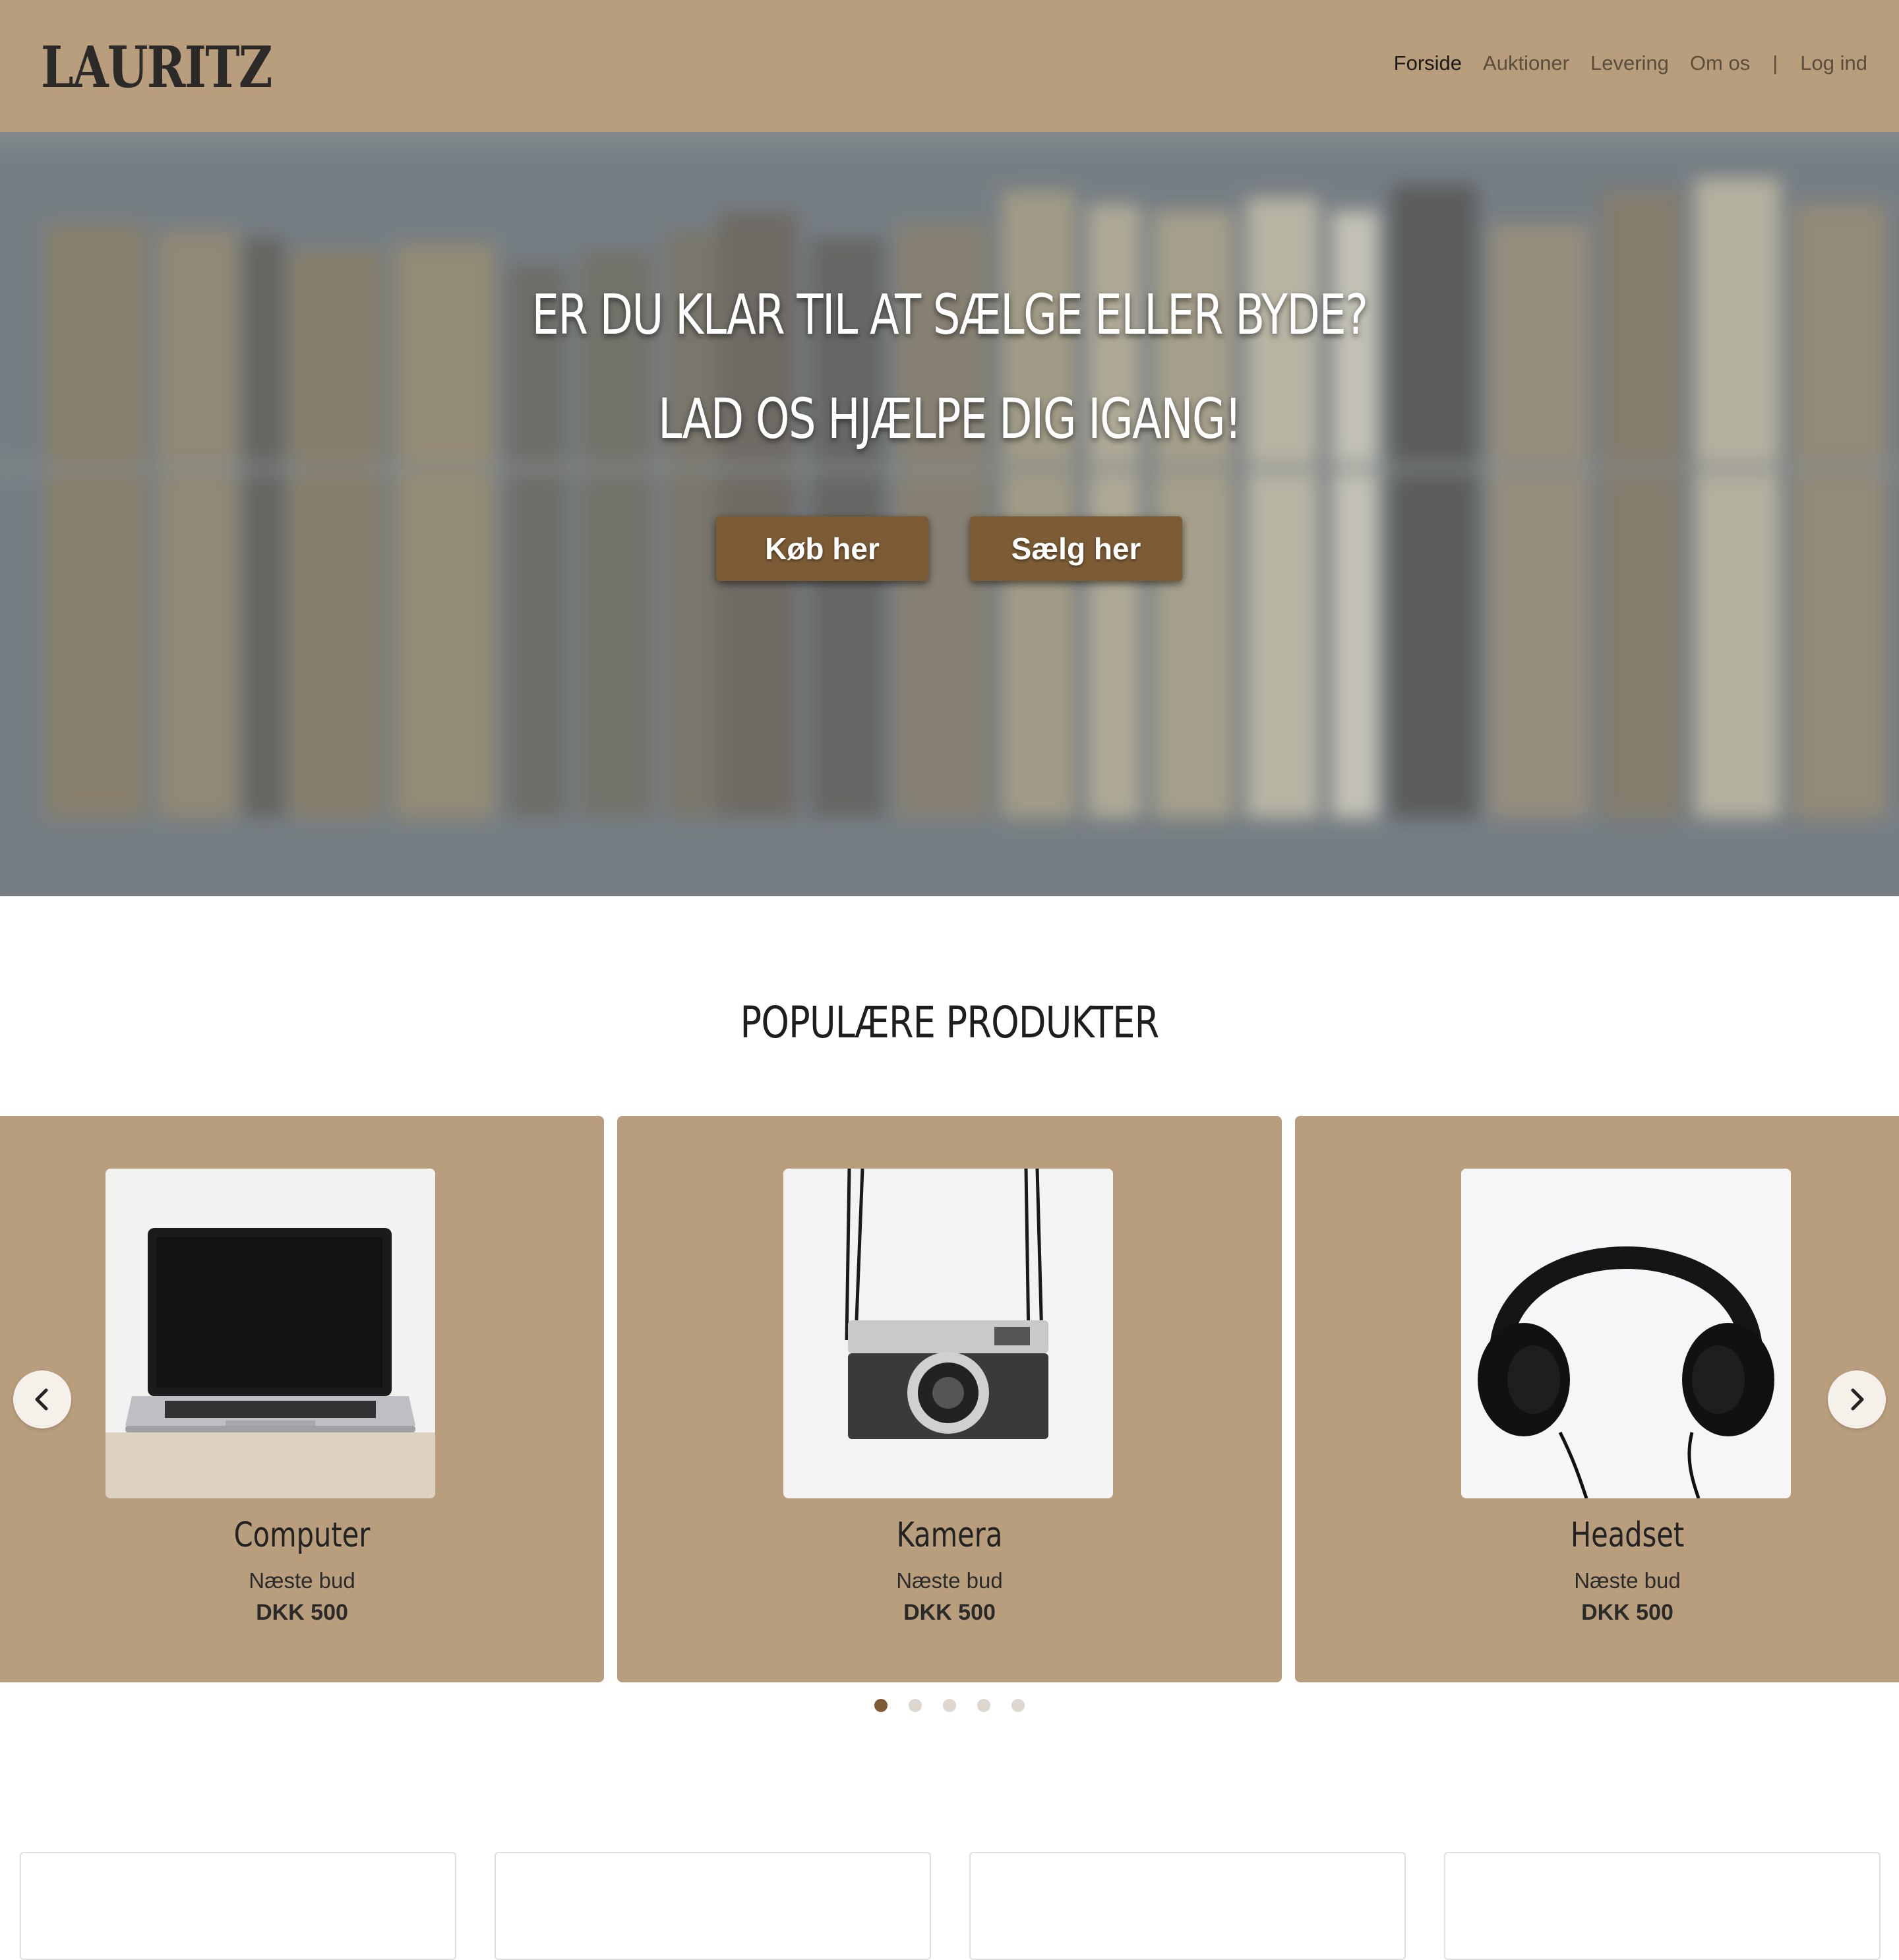 This screenshot has height=1960, width=1899. What do you see at coordinates (1720, 63) in the screenshot?
I see `nav-om-os: Om os` at bounding box center [1720, 63].